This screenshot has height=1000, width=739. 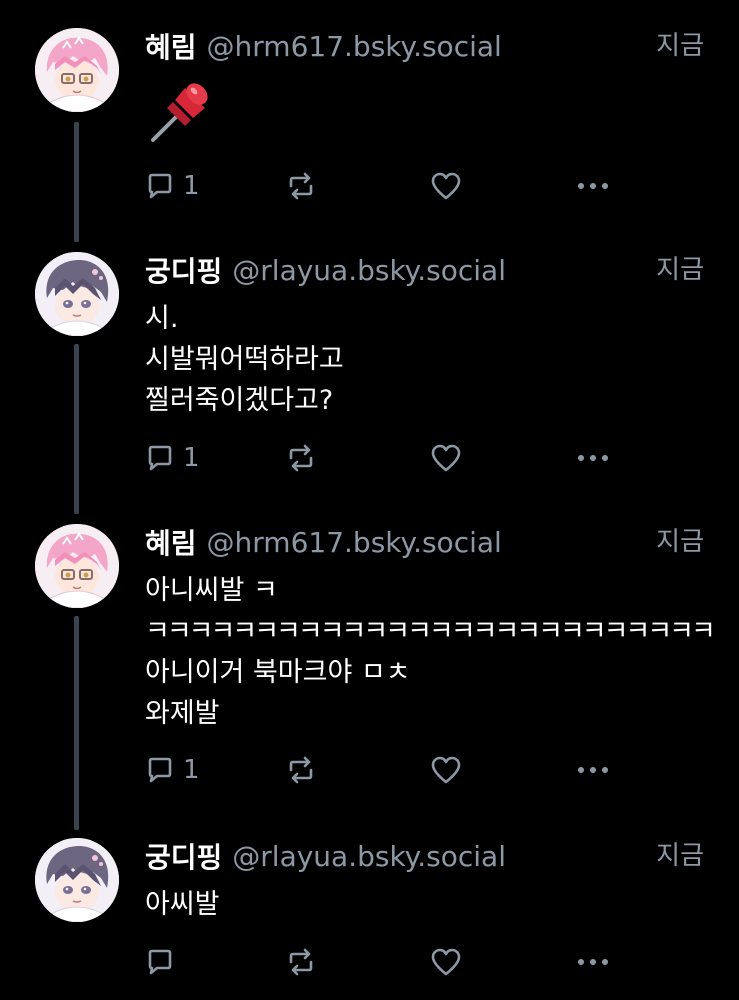 I want to click on post-actions, so click(x=380, y=962).